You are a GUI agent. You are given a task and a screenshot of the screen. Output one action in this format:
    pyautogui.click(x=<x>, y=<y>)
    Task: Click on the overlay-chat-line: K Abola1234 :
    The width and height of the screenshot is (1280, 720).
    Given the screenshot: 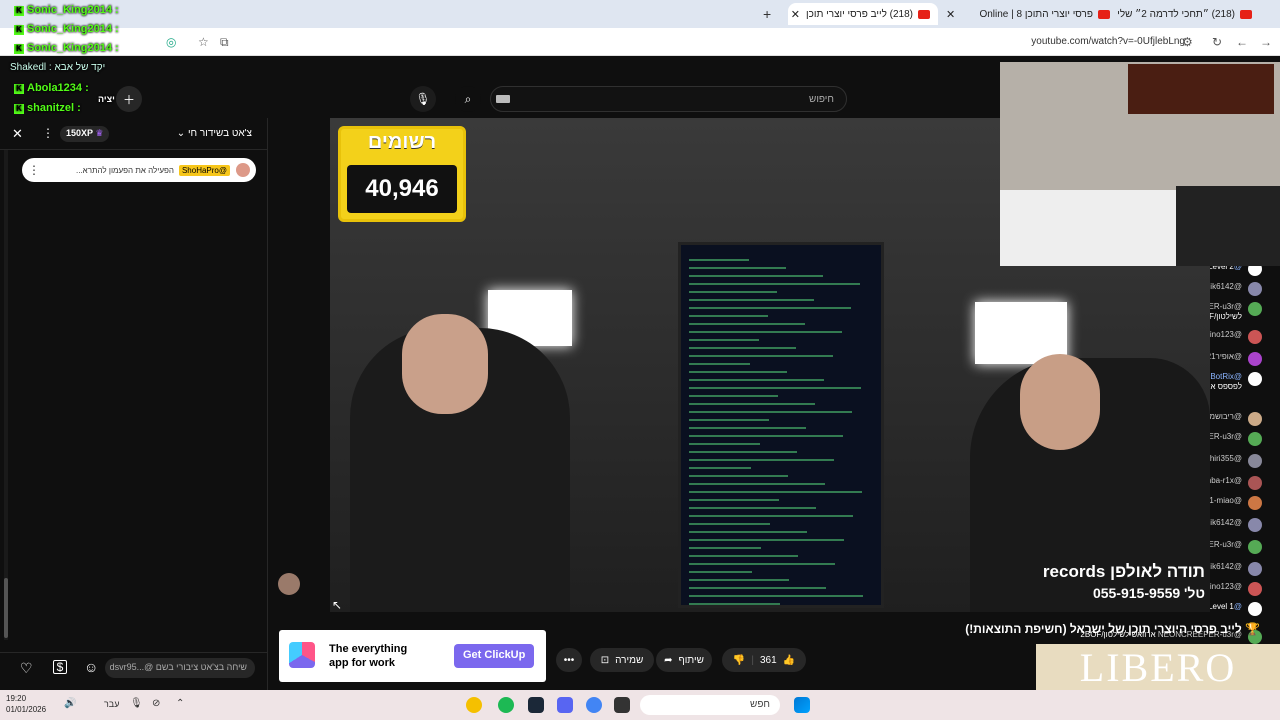 What is the action you would take?
    pyautogui.click(x=51, y=88)
    